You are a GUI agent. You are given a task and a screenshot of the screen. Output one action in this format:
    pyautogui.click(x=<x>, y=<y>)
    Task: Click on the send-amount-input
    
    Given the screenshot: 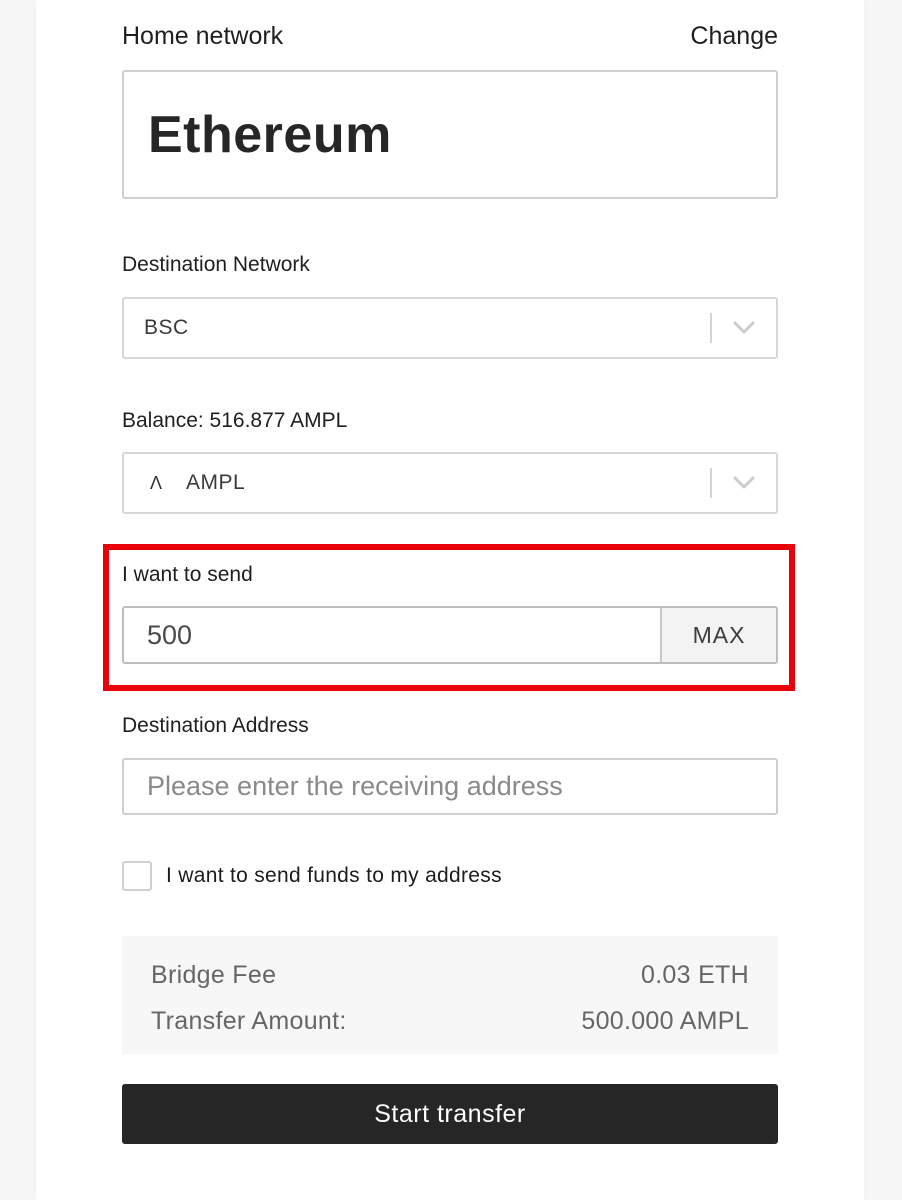 What is the action you would take?
    pyautogui.click(x=392, y=635)
    